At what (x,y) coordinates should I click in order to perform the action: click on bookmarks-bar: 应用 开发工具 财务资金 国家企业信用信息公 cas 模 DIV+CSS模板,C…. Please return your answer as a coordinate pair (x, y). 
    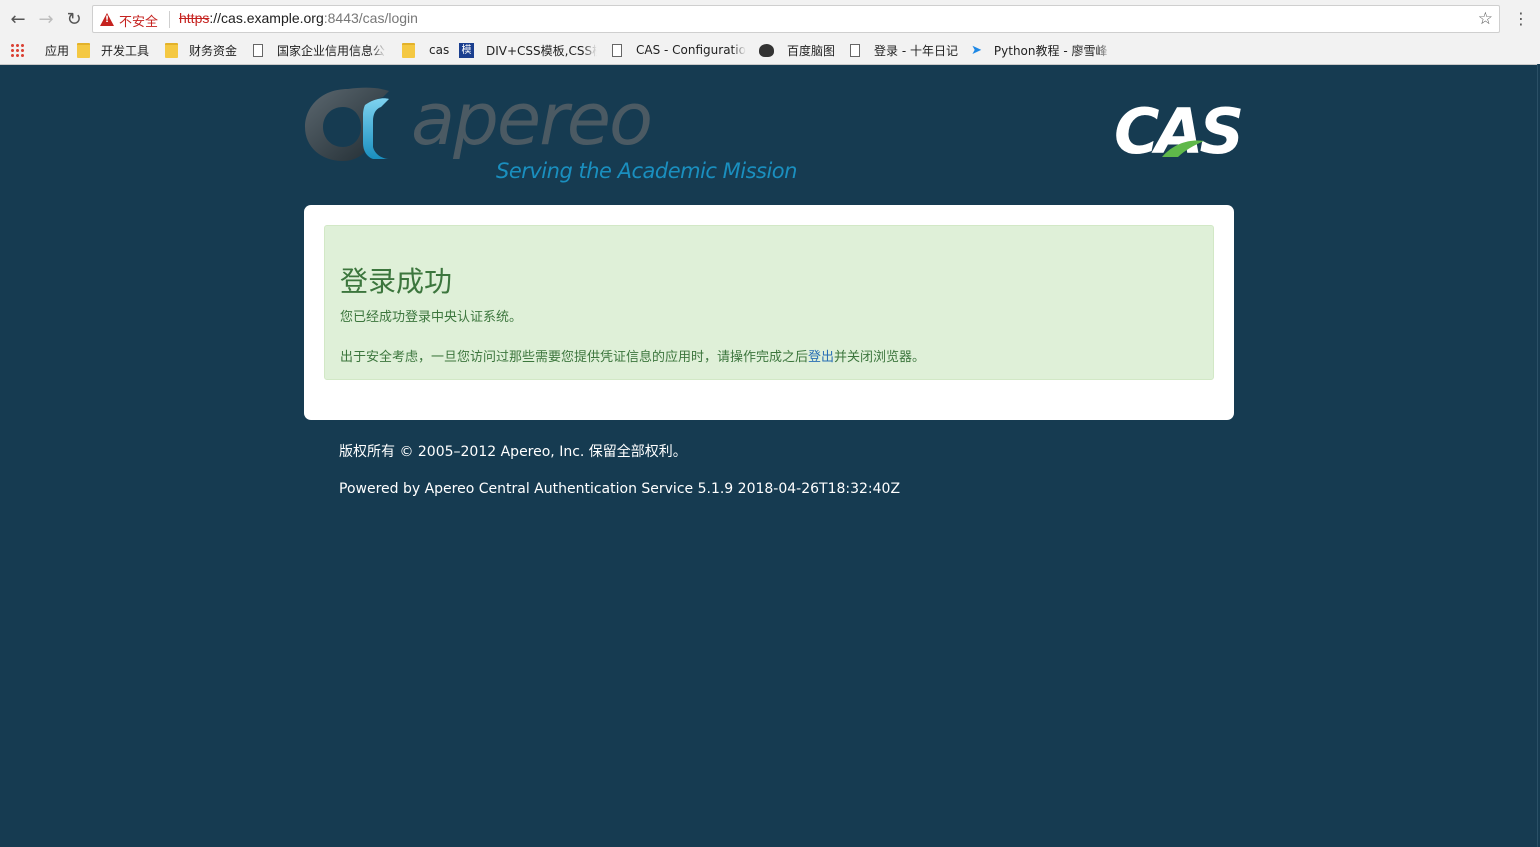
    Looking at the image, I should click on (770, 50).